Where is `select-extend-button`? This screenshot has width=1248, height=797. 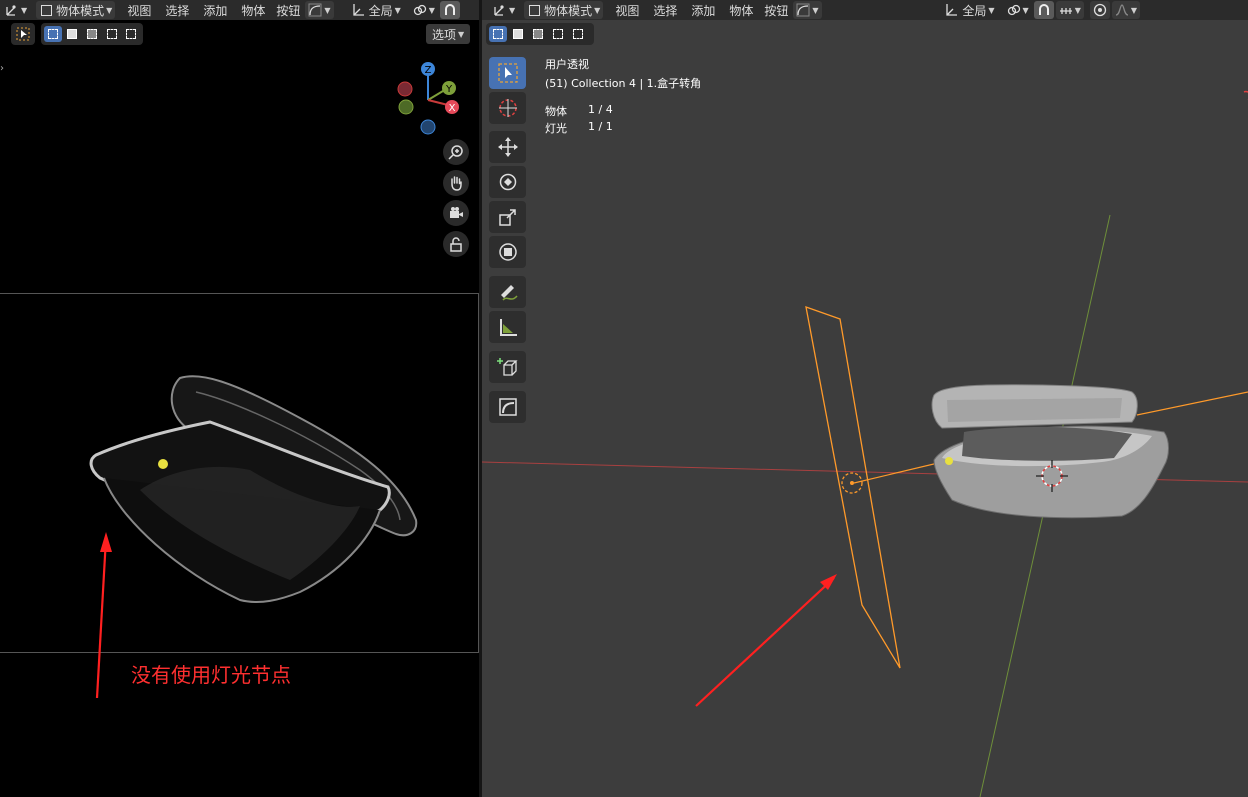 select-extend-button is located at coordinates (518, 34).